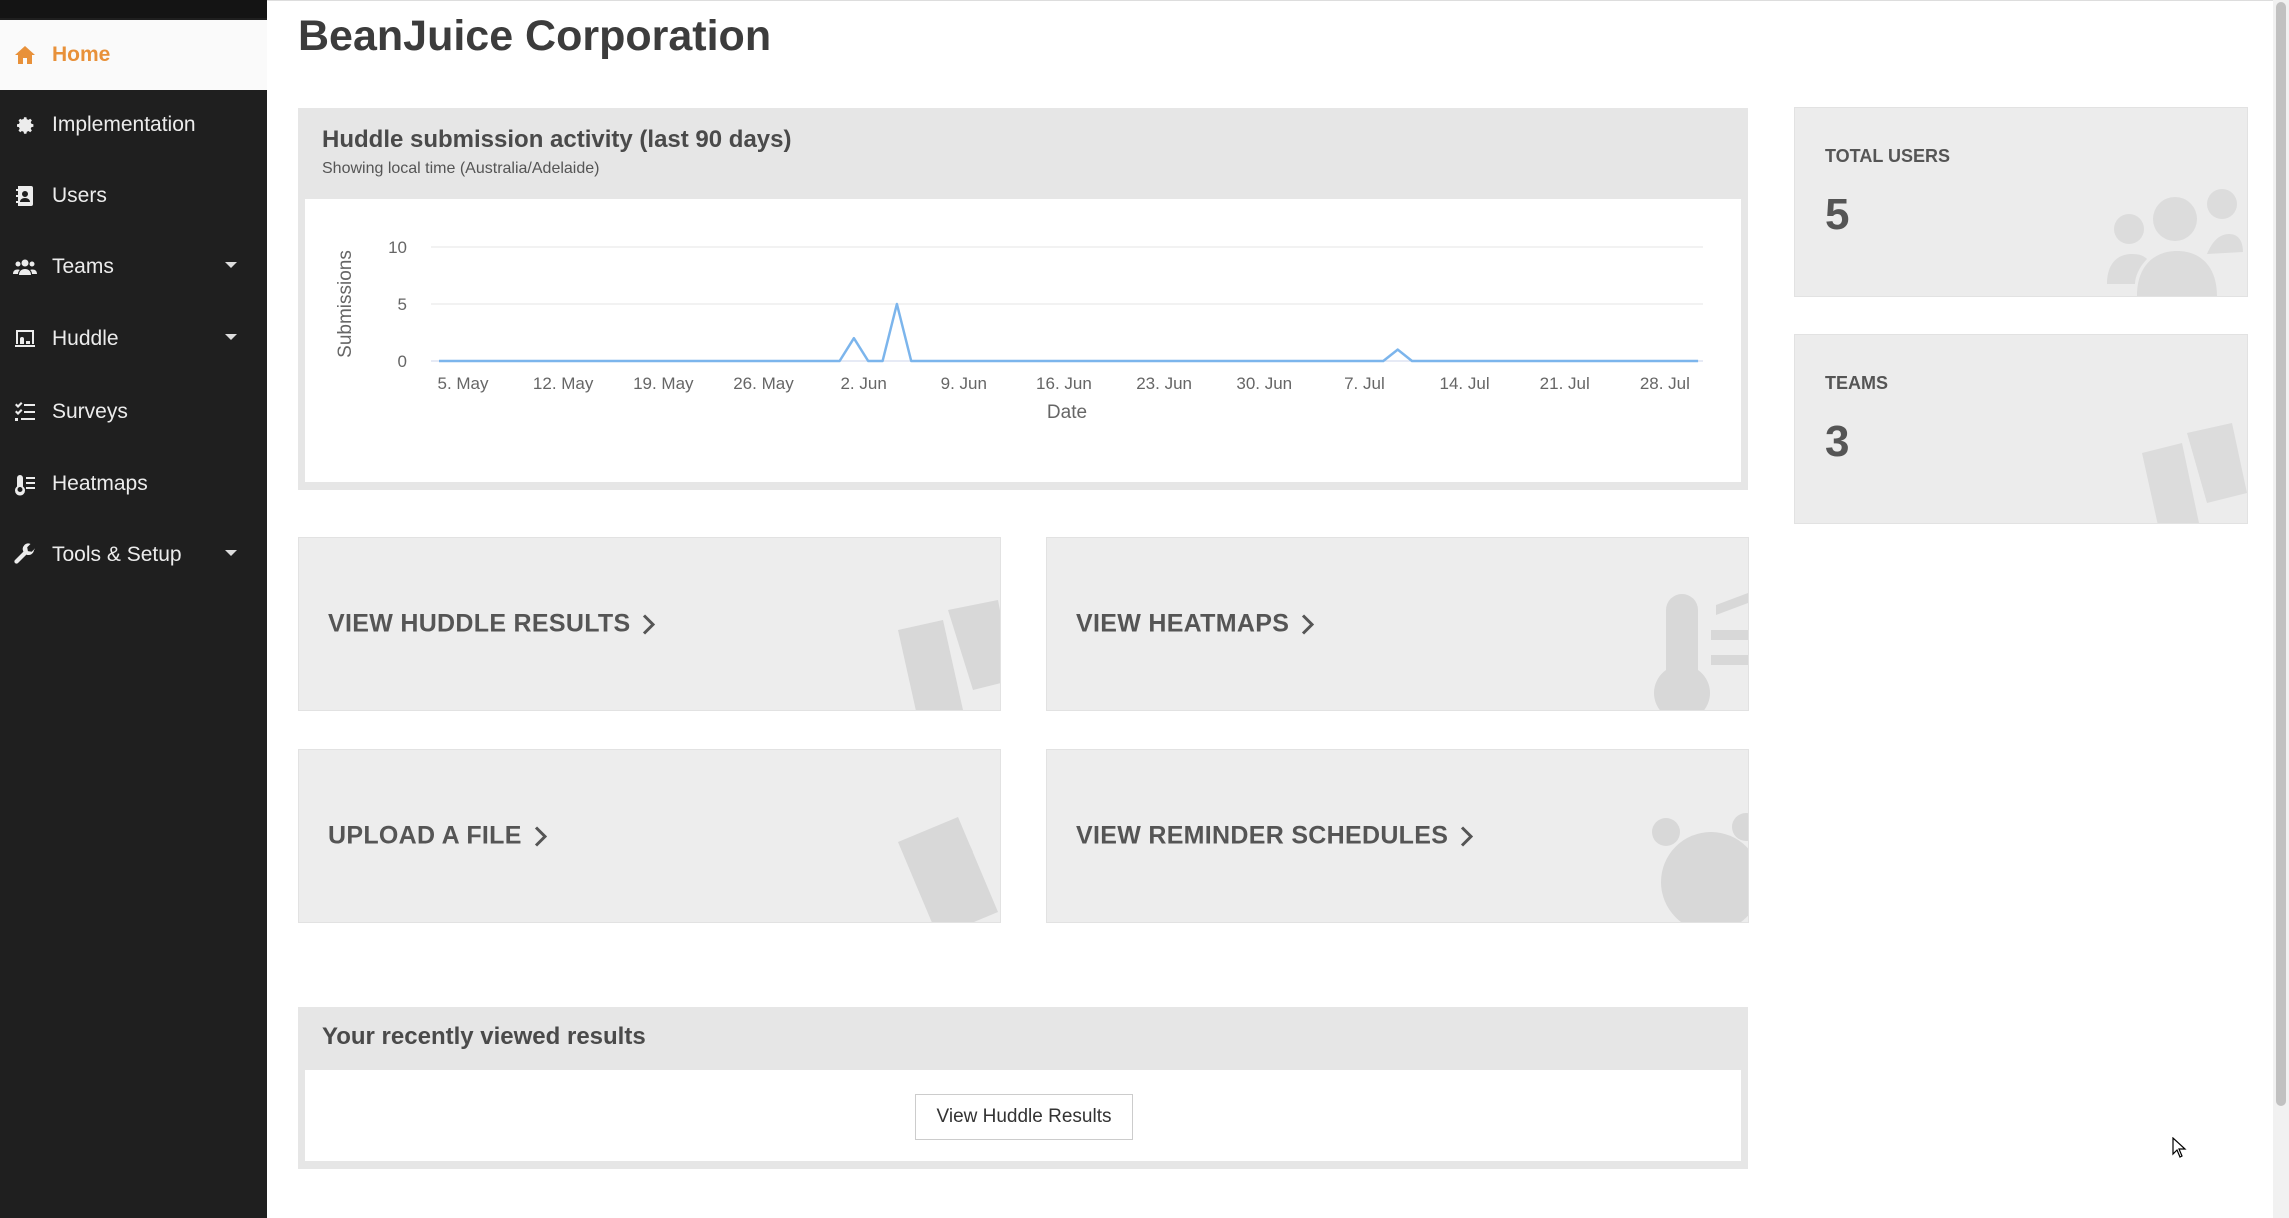 This screenshot has height=1218, width=2289. What do you see at coordinates (2021, 429) in the screenshot?
I see `teams-card: TEAMS 3` at bounding box center [2021, 429].